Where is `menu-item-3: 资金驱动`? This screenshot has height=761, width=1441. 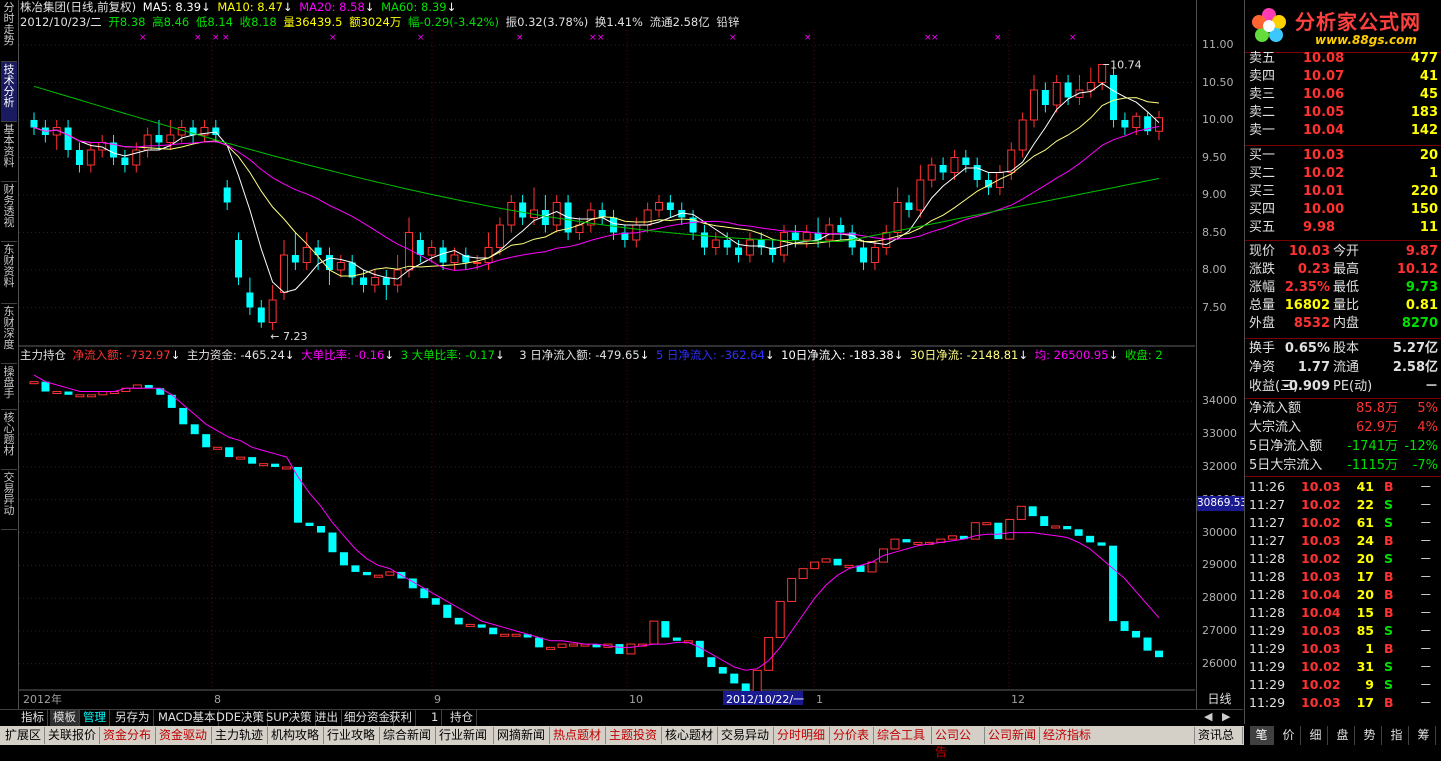
menu-item-3: 资金驱动 is located at coordinates (184, 735).